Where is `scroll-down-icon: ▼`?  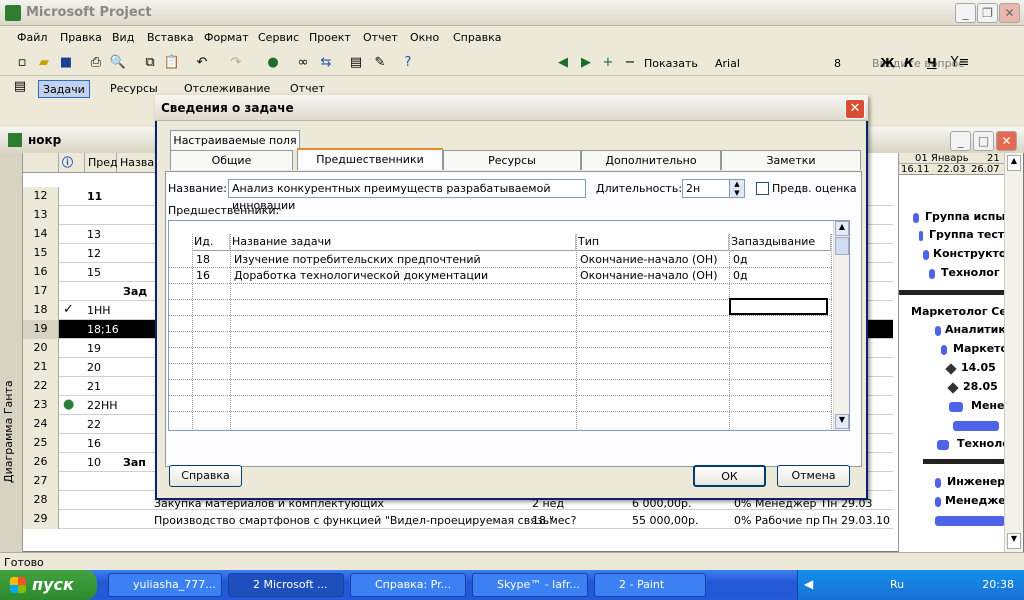 scroll-down-icon: ▼ is located at coordinates (1014, 541).